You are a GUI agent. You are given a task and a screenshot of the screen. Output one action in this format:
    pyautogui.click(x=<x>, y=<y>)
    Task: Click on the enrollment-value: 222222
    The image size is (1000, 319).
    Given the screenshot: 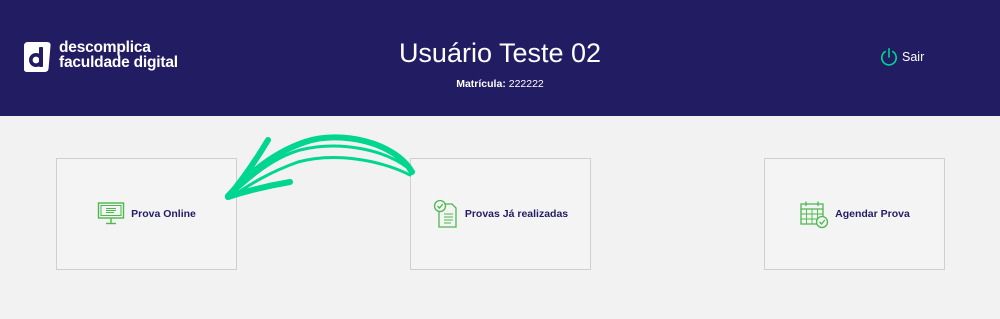 What is the action you would take?
    pyautogui.click(x=526, y=84)
    